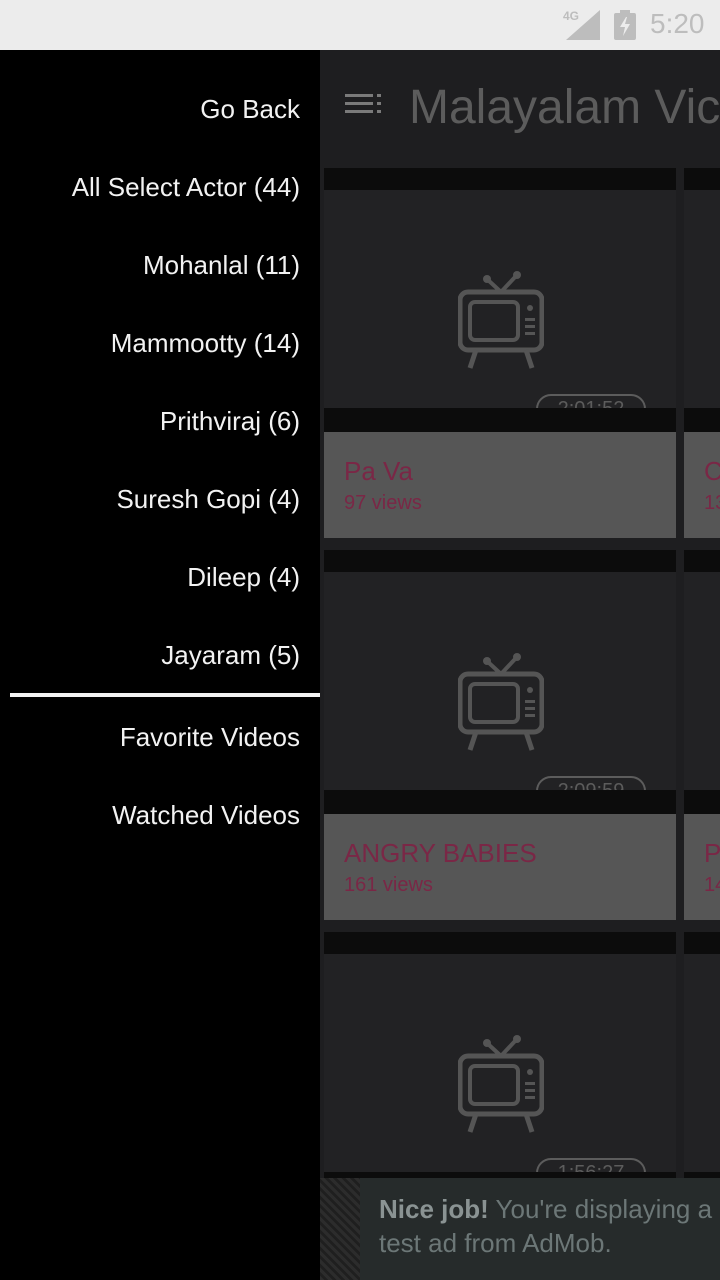  Describe the element at coordinates (388, 885) in the screenshot. I see `video-views: 161 views` at that location.